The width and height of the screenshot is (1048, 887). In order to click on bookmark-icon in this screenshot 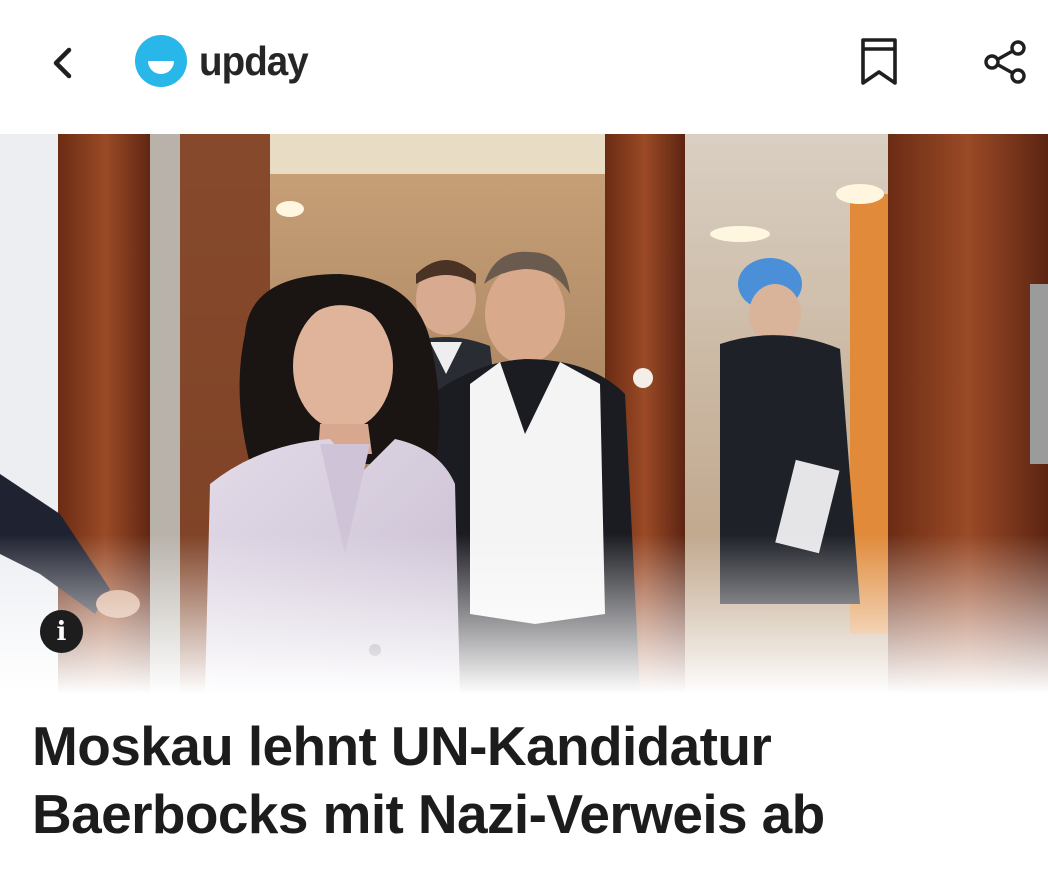, I will do `click(879, 61)`.